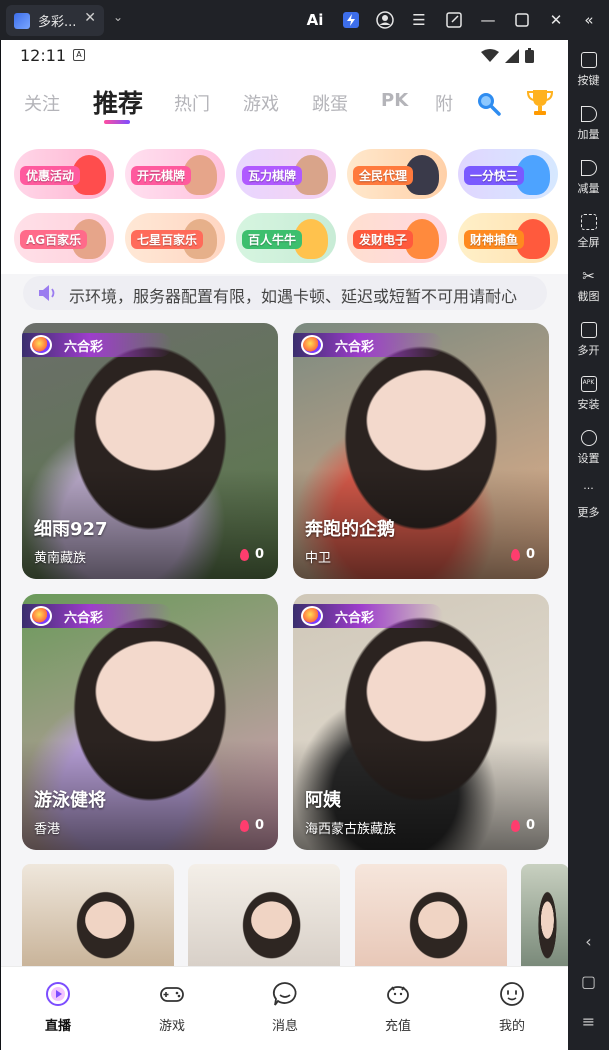  I want to click on home-icon: ▢, so click(588, 981).